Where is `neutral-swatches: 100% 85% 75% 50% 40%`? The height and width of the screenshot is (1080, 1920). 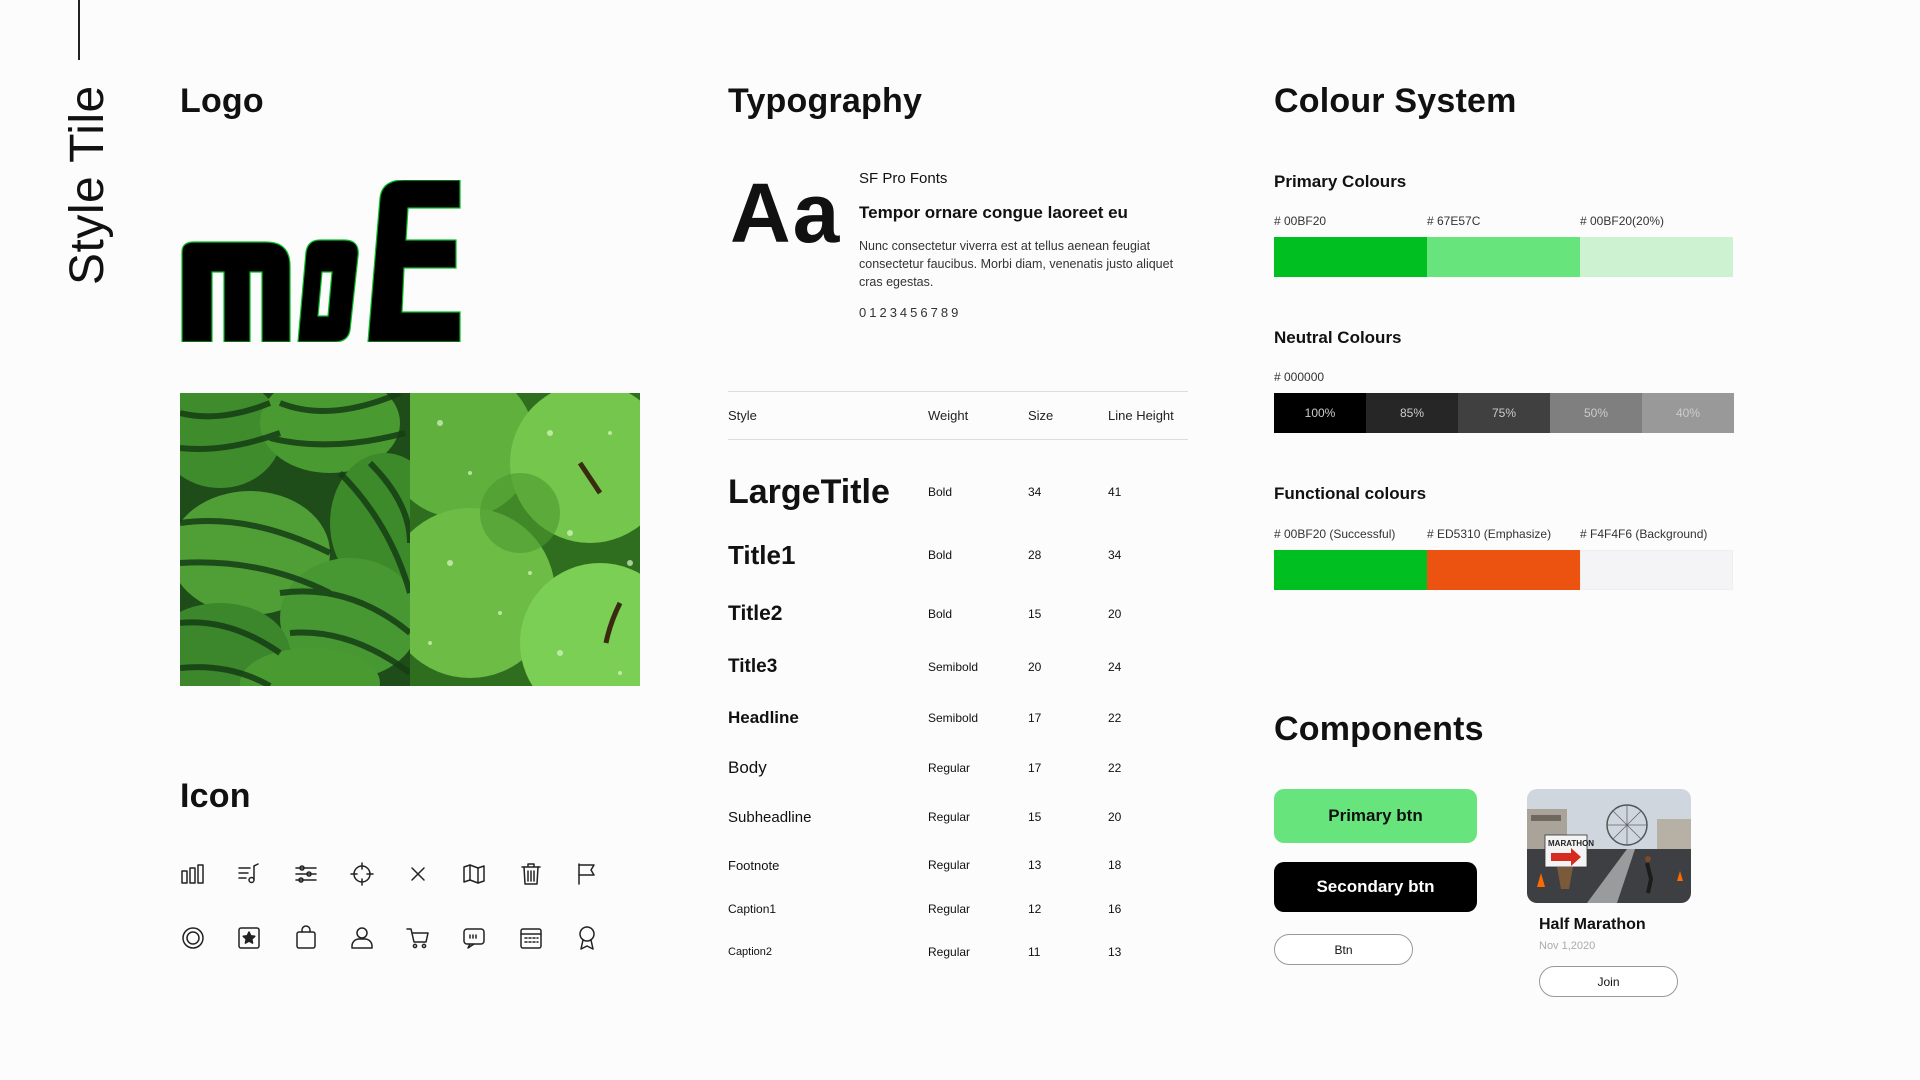
neutral-swatches: 100% 85% 75% 50% 40% is located at coordinates (1504, 413).